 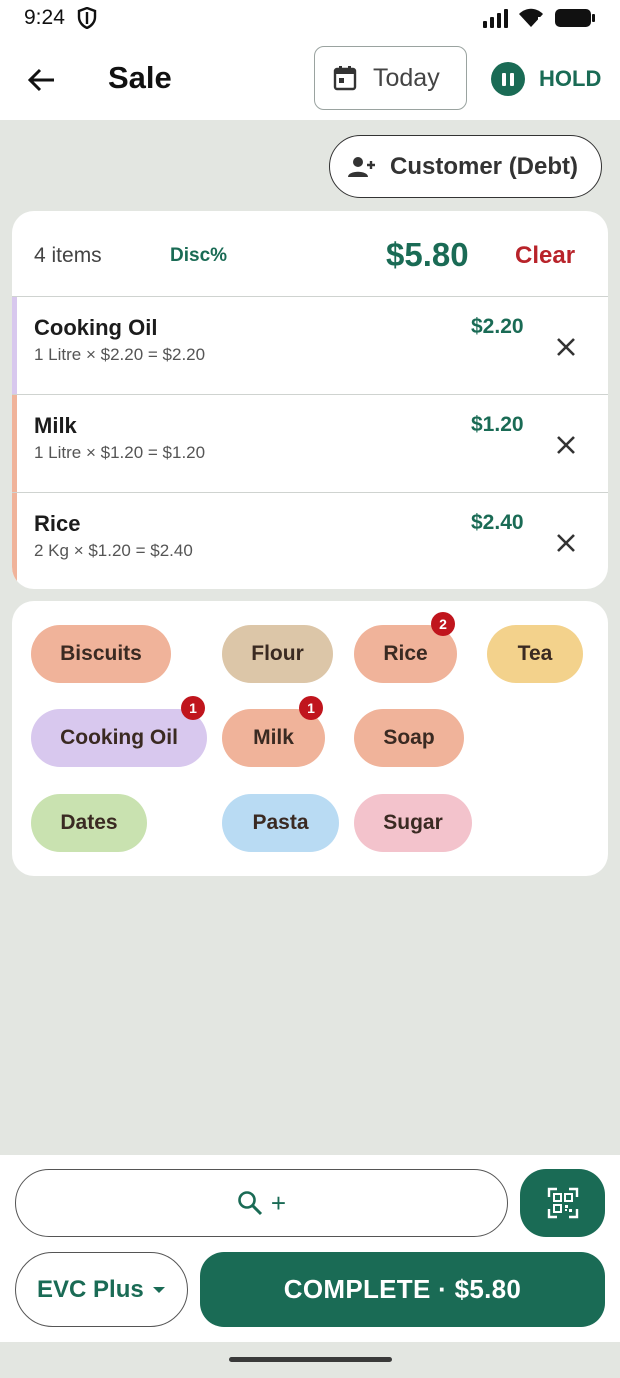 What do you see at coordinates (158, 1289) in the screenshot?
I see `caret-down-icon` at bounding box center [158, 1289].